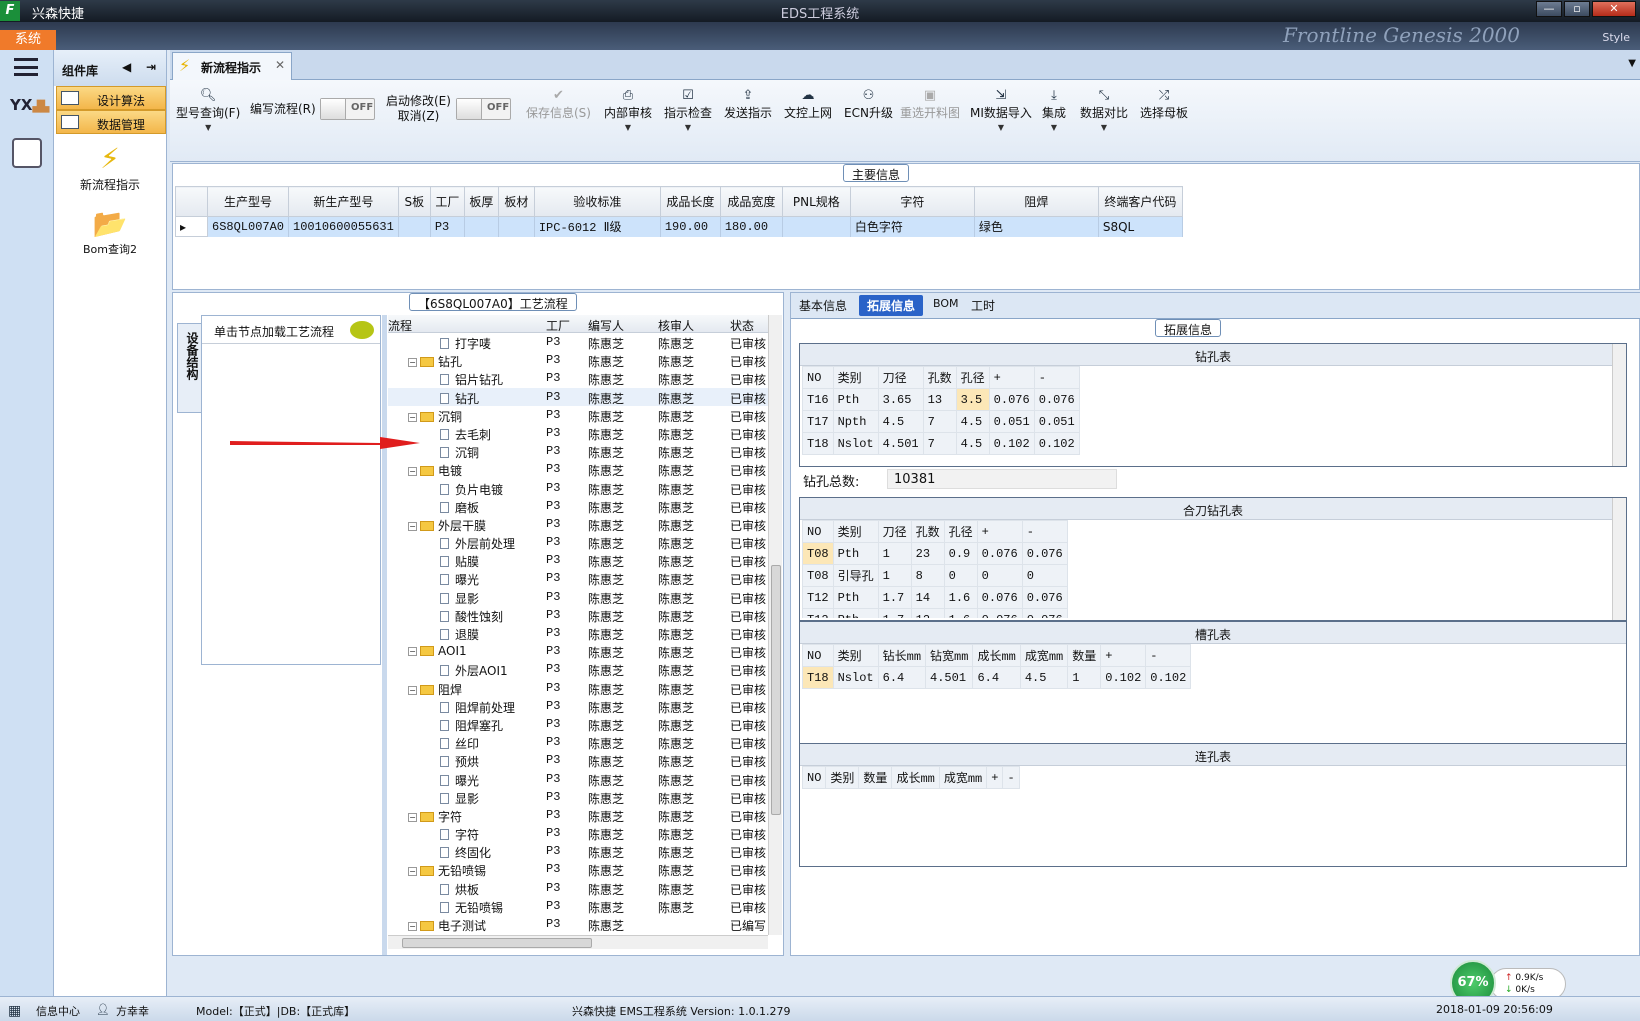  What do you see at coordinates (823, 305) in the screenshot?
I see `tab-basic-info: 基本信息` at bounding box center [823, 305].